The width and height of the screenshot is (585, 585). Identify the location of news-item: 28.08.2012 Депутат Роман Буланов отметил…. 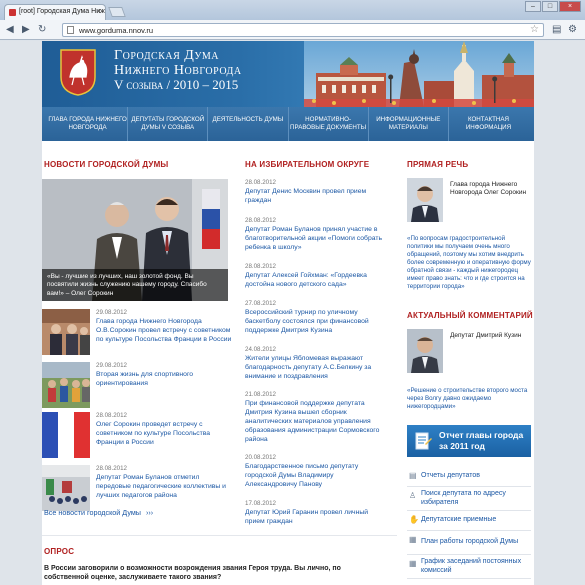
(137, 488).